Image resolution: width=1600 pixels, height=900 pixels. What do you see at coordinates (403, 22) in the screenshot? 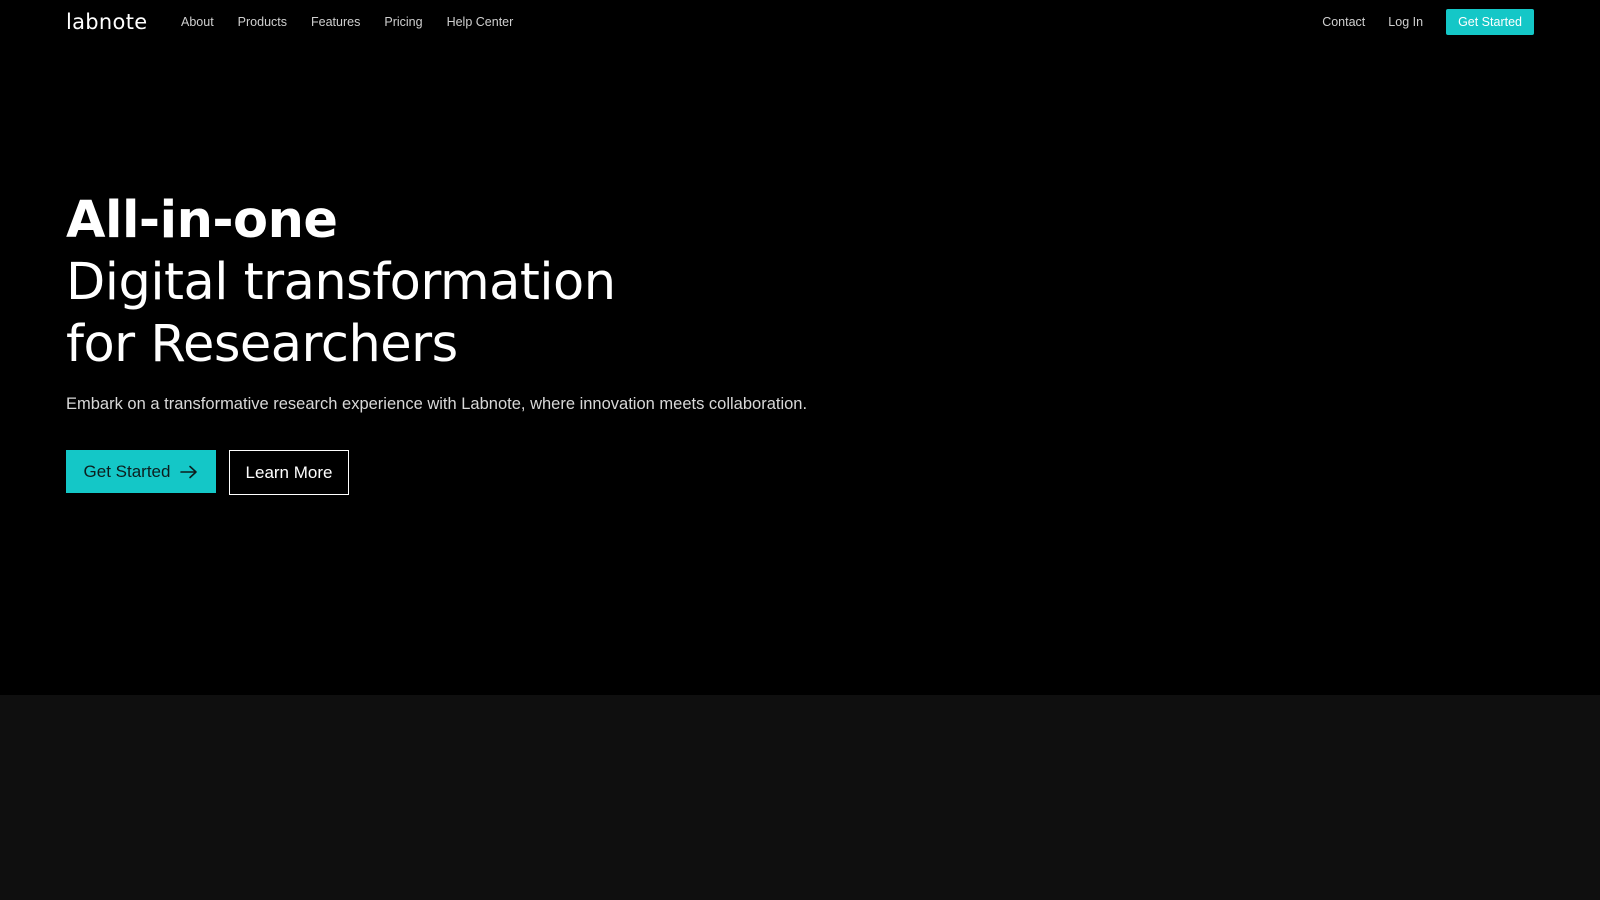
I see `nav-link-pricing: Pricing` at bounding box center [403, 22].